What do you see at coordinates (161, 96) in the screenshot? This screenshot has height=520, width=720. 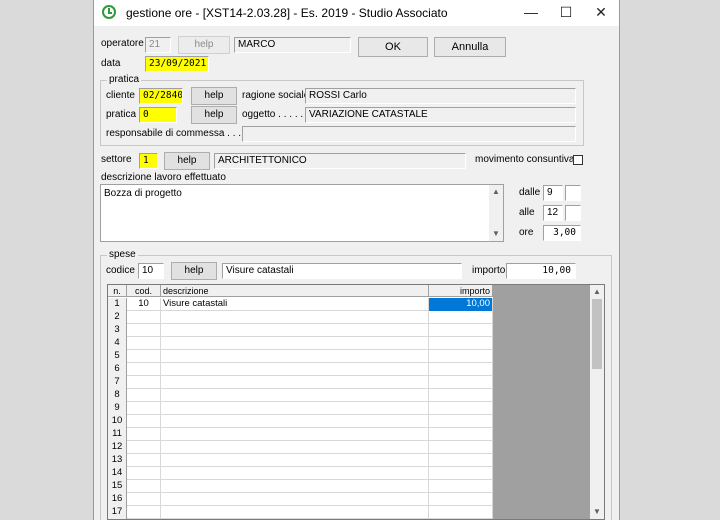 I see `cliente-field: 02/2840` at bounding box center [161, 96].